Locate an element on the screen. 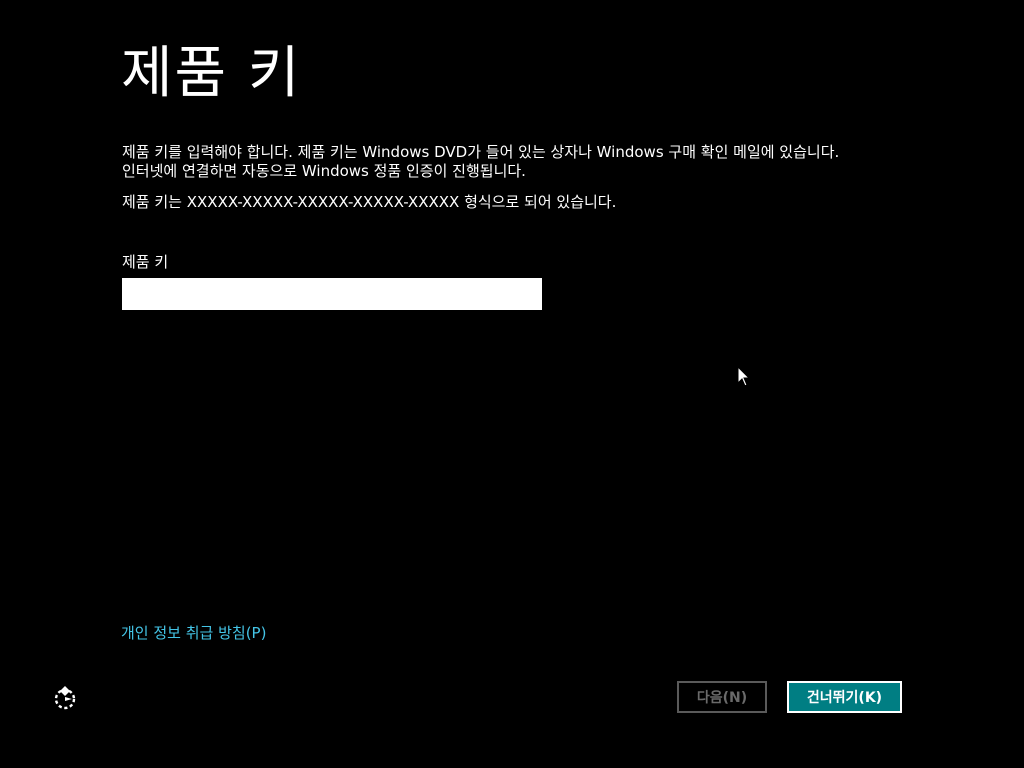 The width and height of the screenshot is (1024, 768). product-key-input is located at coordinates (332, 294).